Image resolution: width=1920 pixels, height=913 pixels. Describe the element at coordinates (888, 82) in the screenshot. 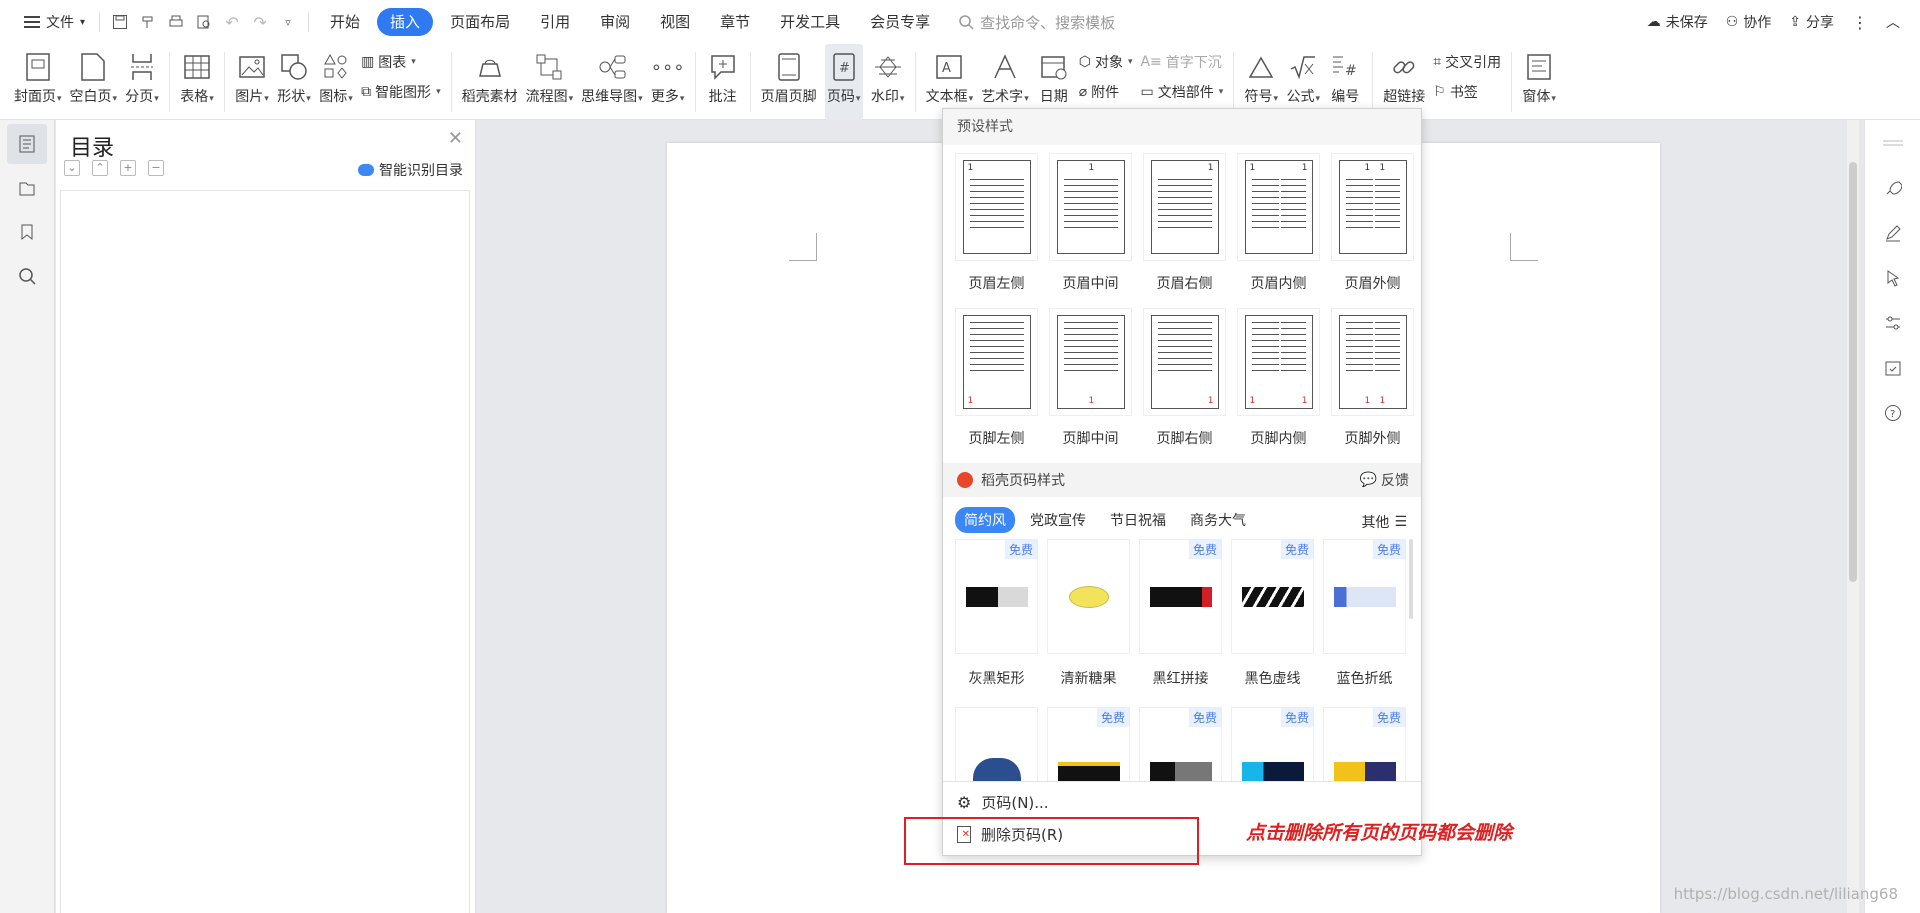

I see `watermark-button: 水印▾` at that location.